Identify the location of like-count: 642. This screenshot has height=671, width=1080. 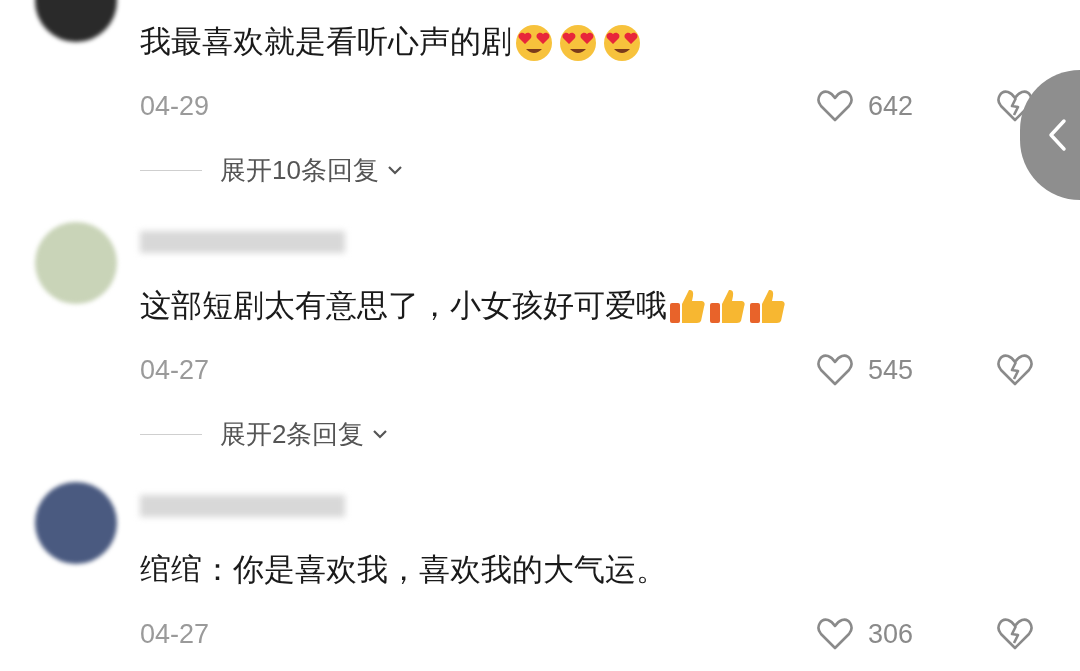
(891, 106).